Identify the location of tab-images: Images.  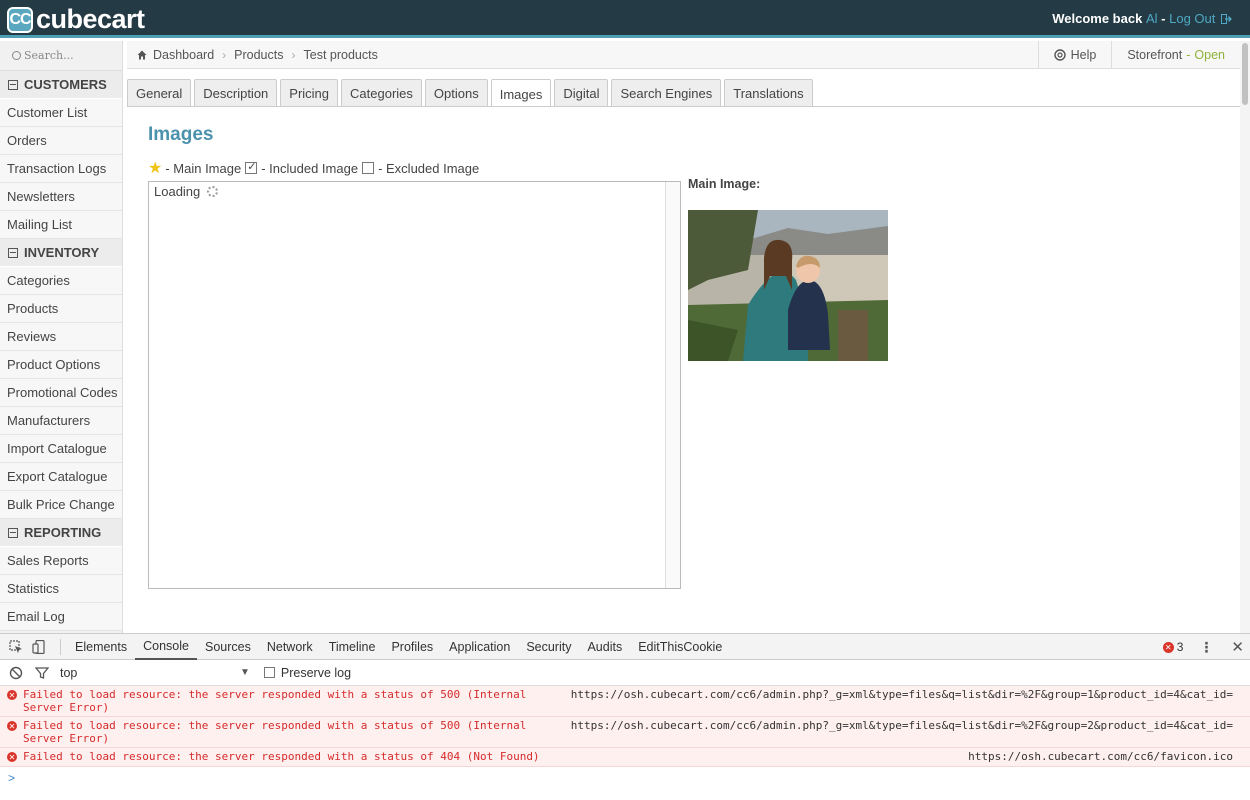
(521, 93).